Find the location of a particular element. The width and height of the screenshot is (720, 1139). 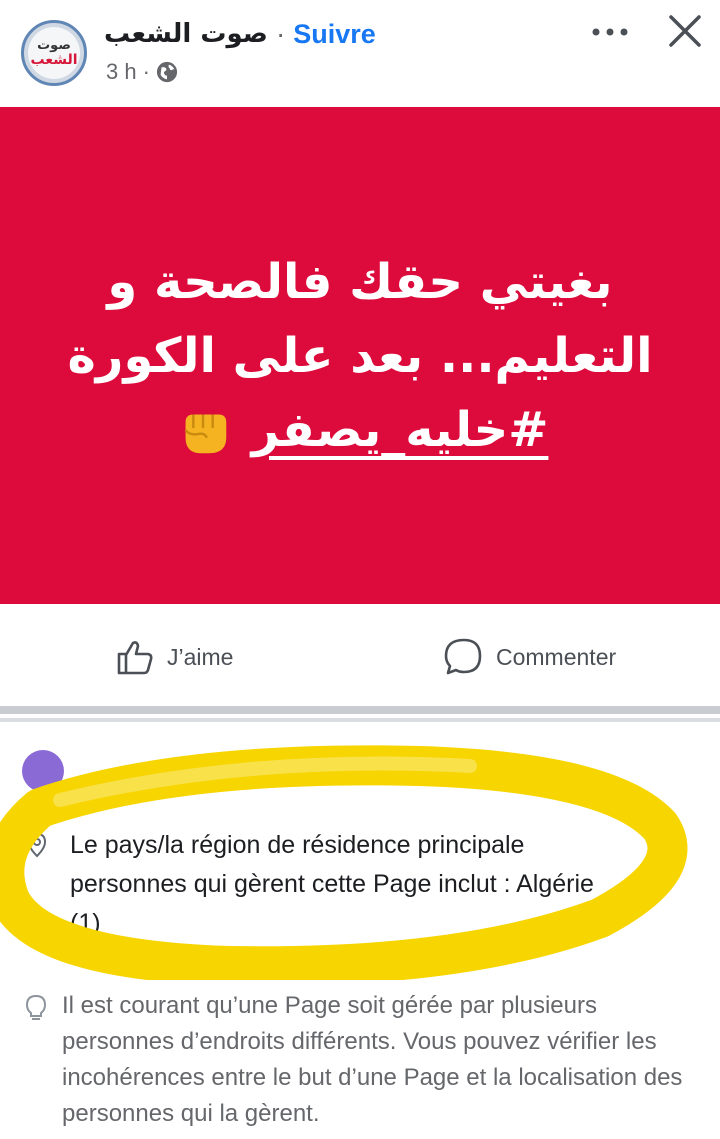

post-meta: 3 h · is located at coordinates (142, 72).